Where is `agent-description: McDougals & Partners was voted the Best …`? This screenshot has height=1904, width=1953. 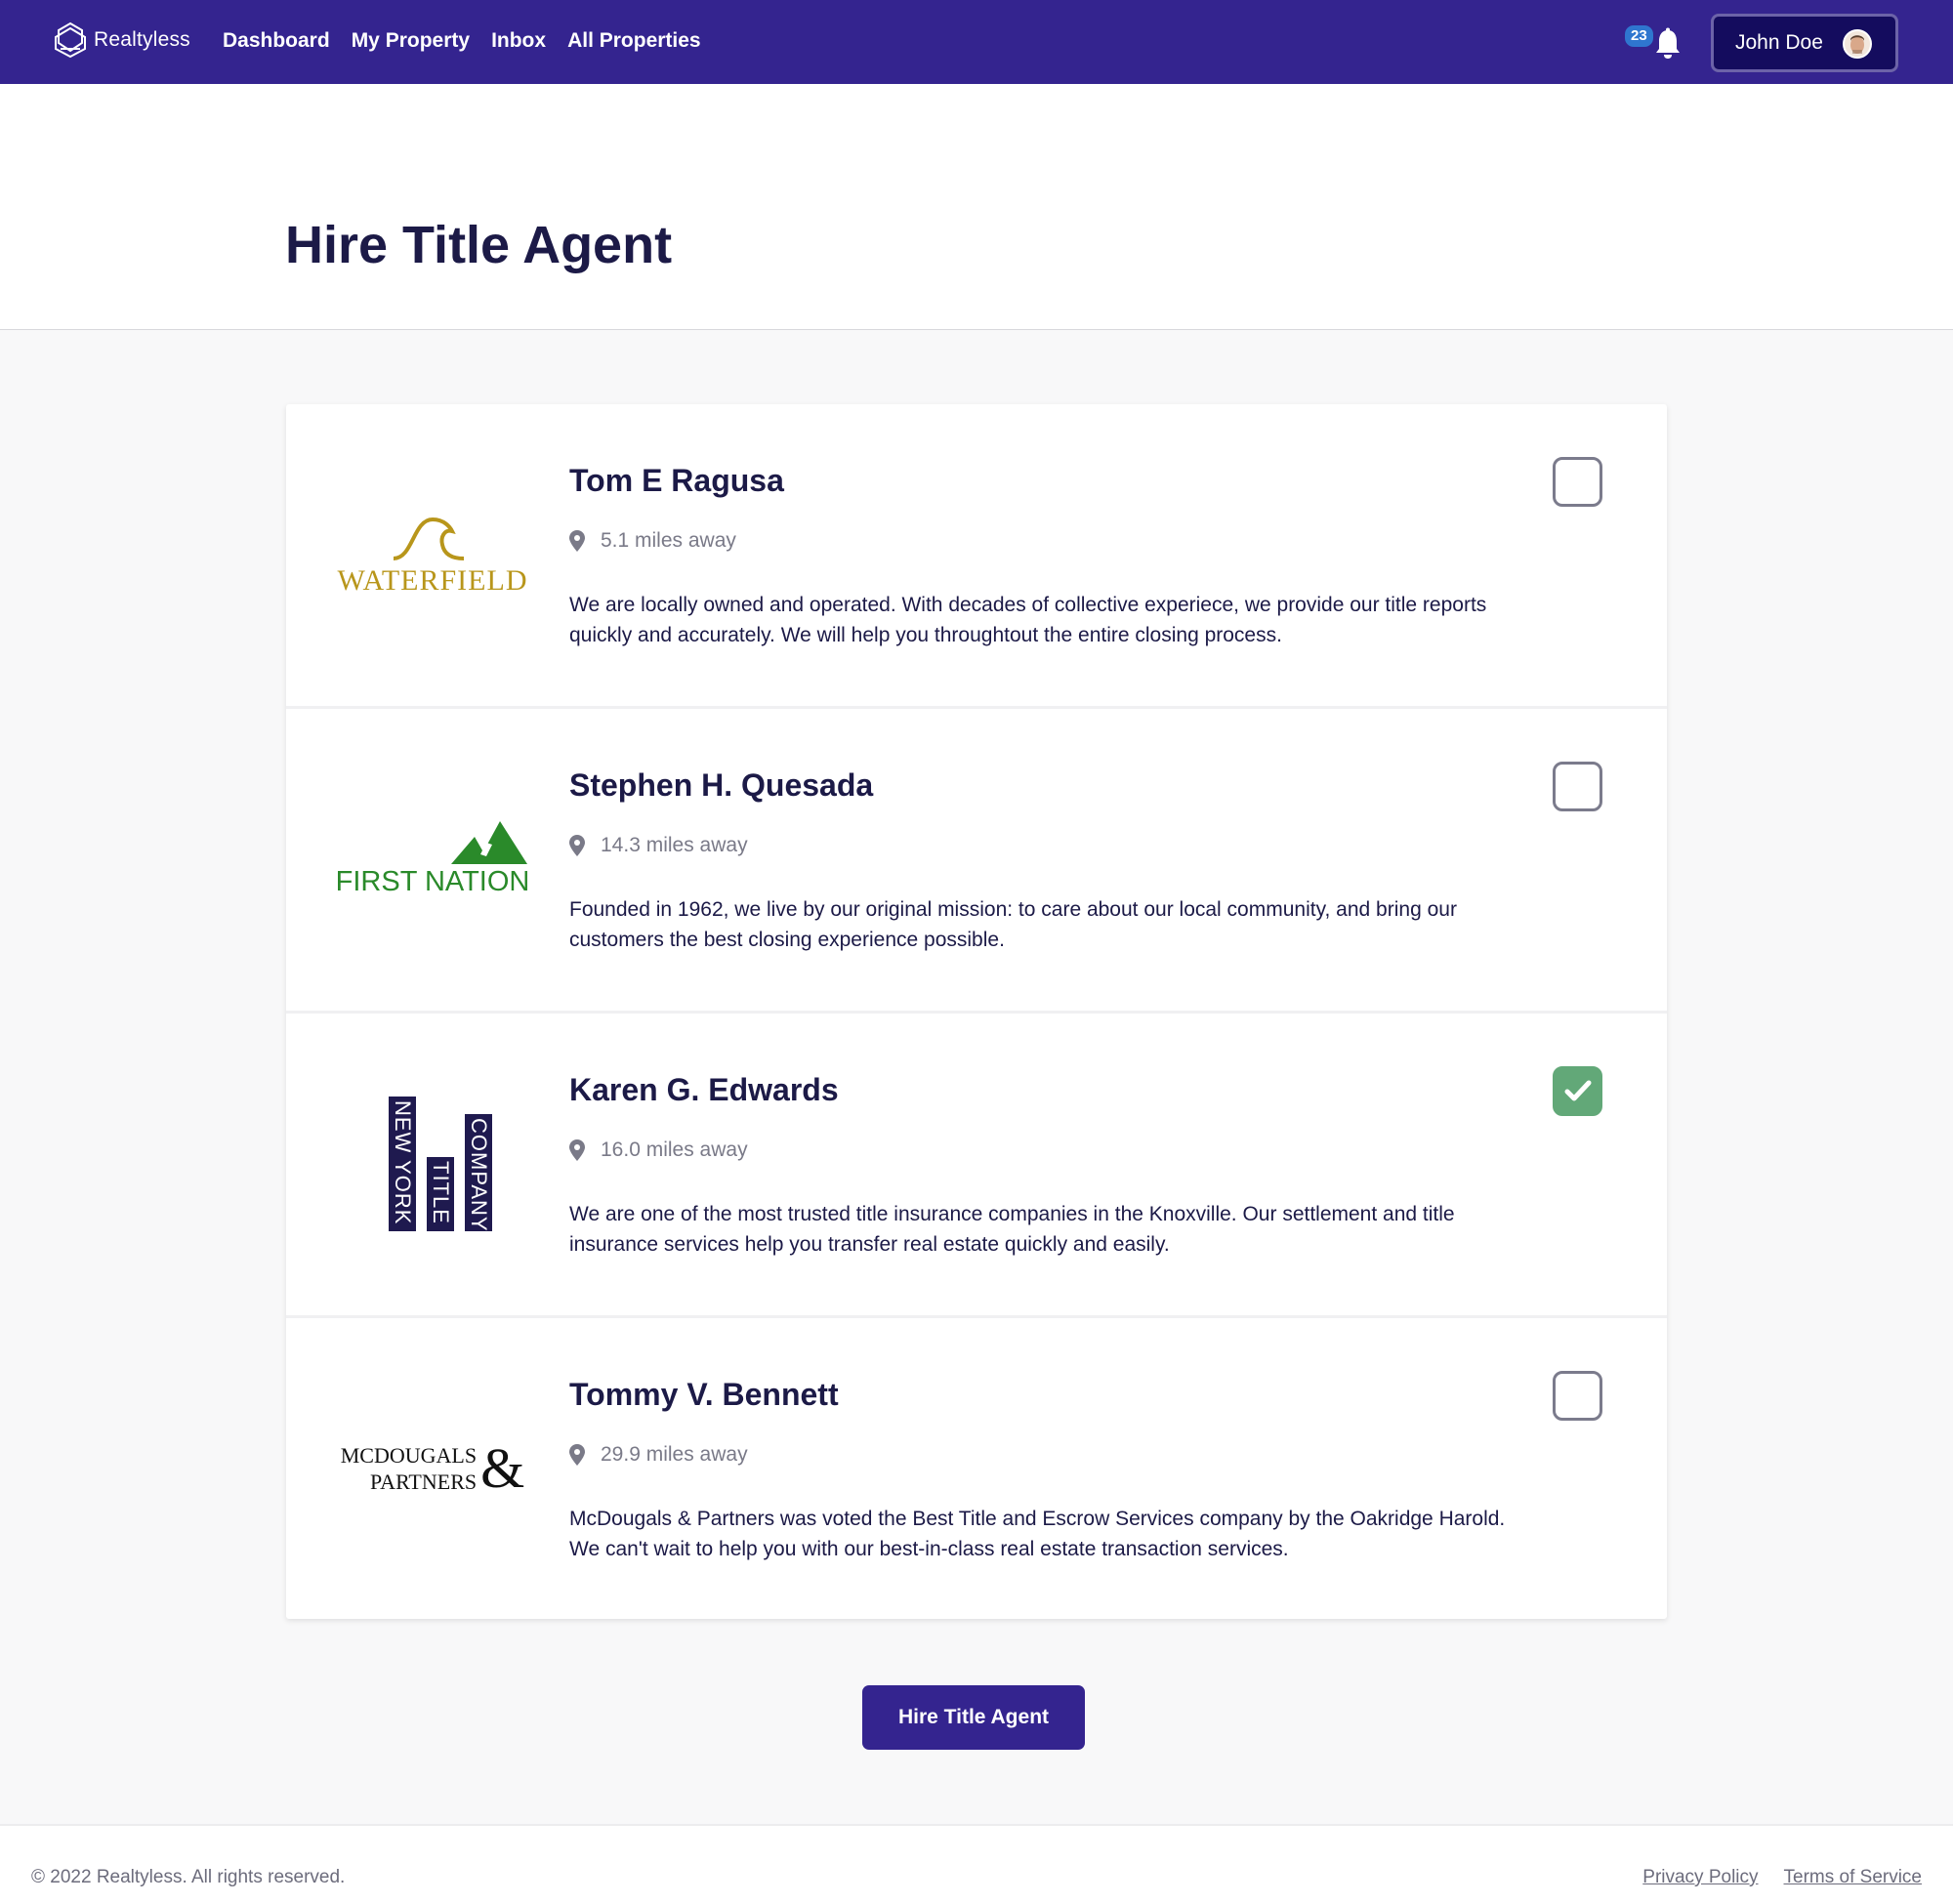 agent-description: McDougals & Partners was voted the Best … is located at coordinates (1037, 1534).